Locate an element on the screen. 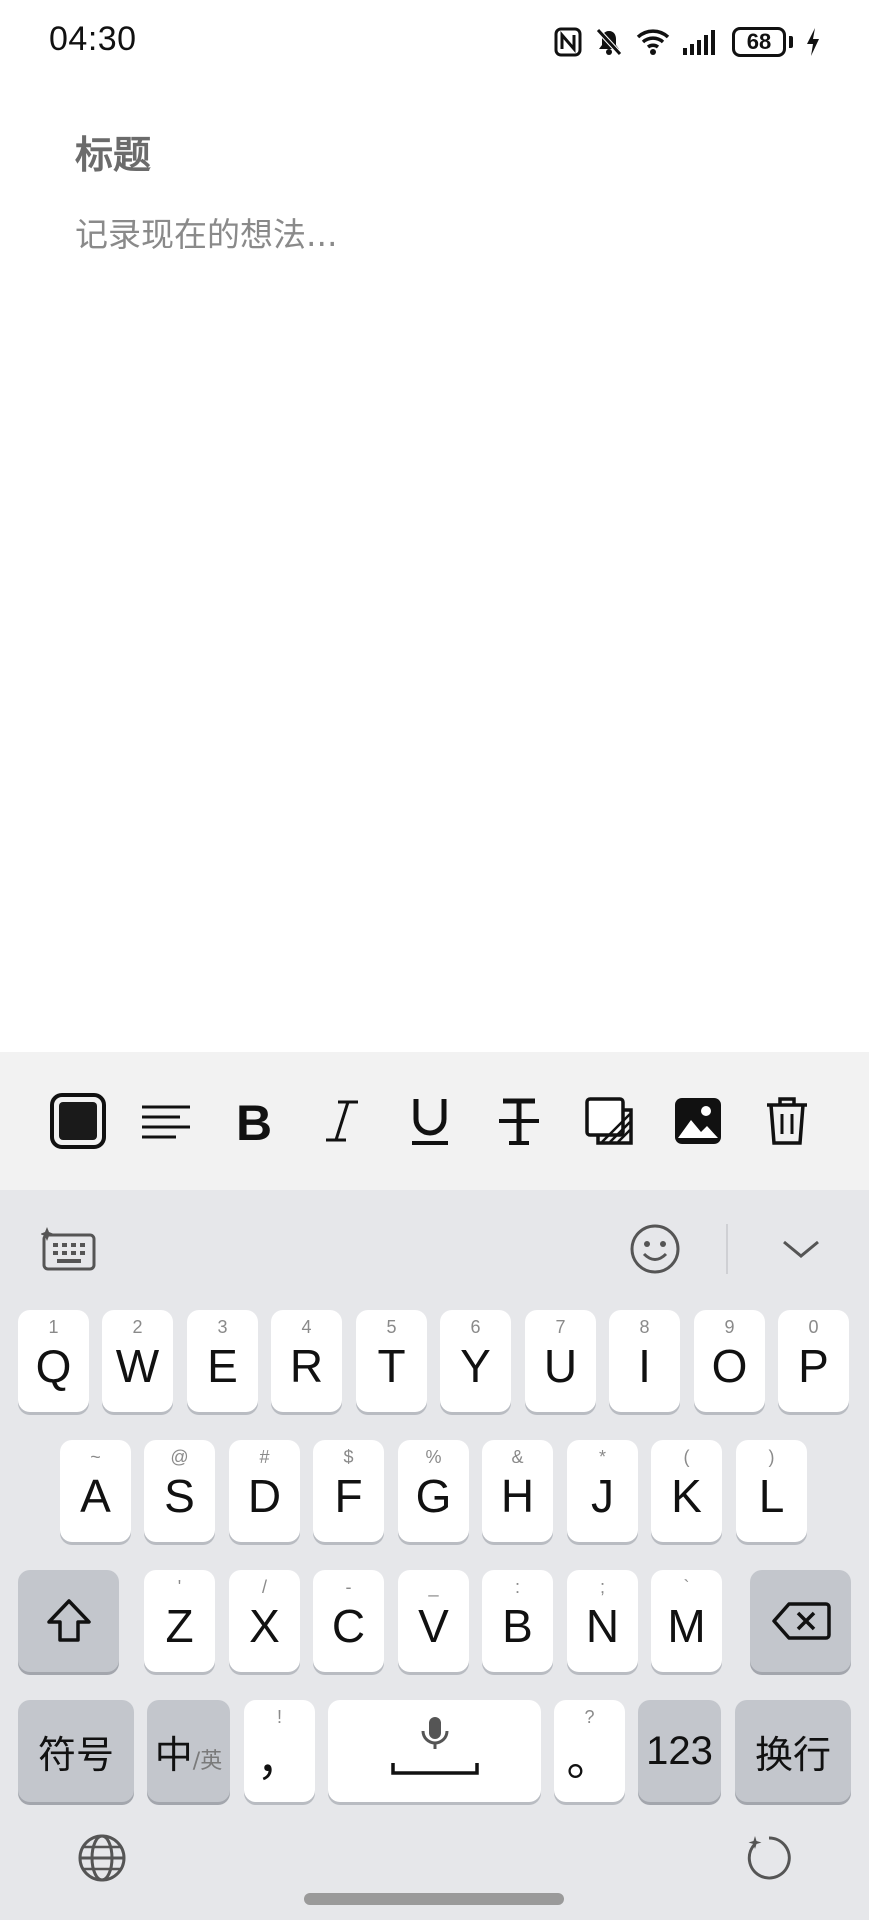 The height and width of the screenshot is (1920, 869). backspace-icon is located at coordinates (801, 1621).